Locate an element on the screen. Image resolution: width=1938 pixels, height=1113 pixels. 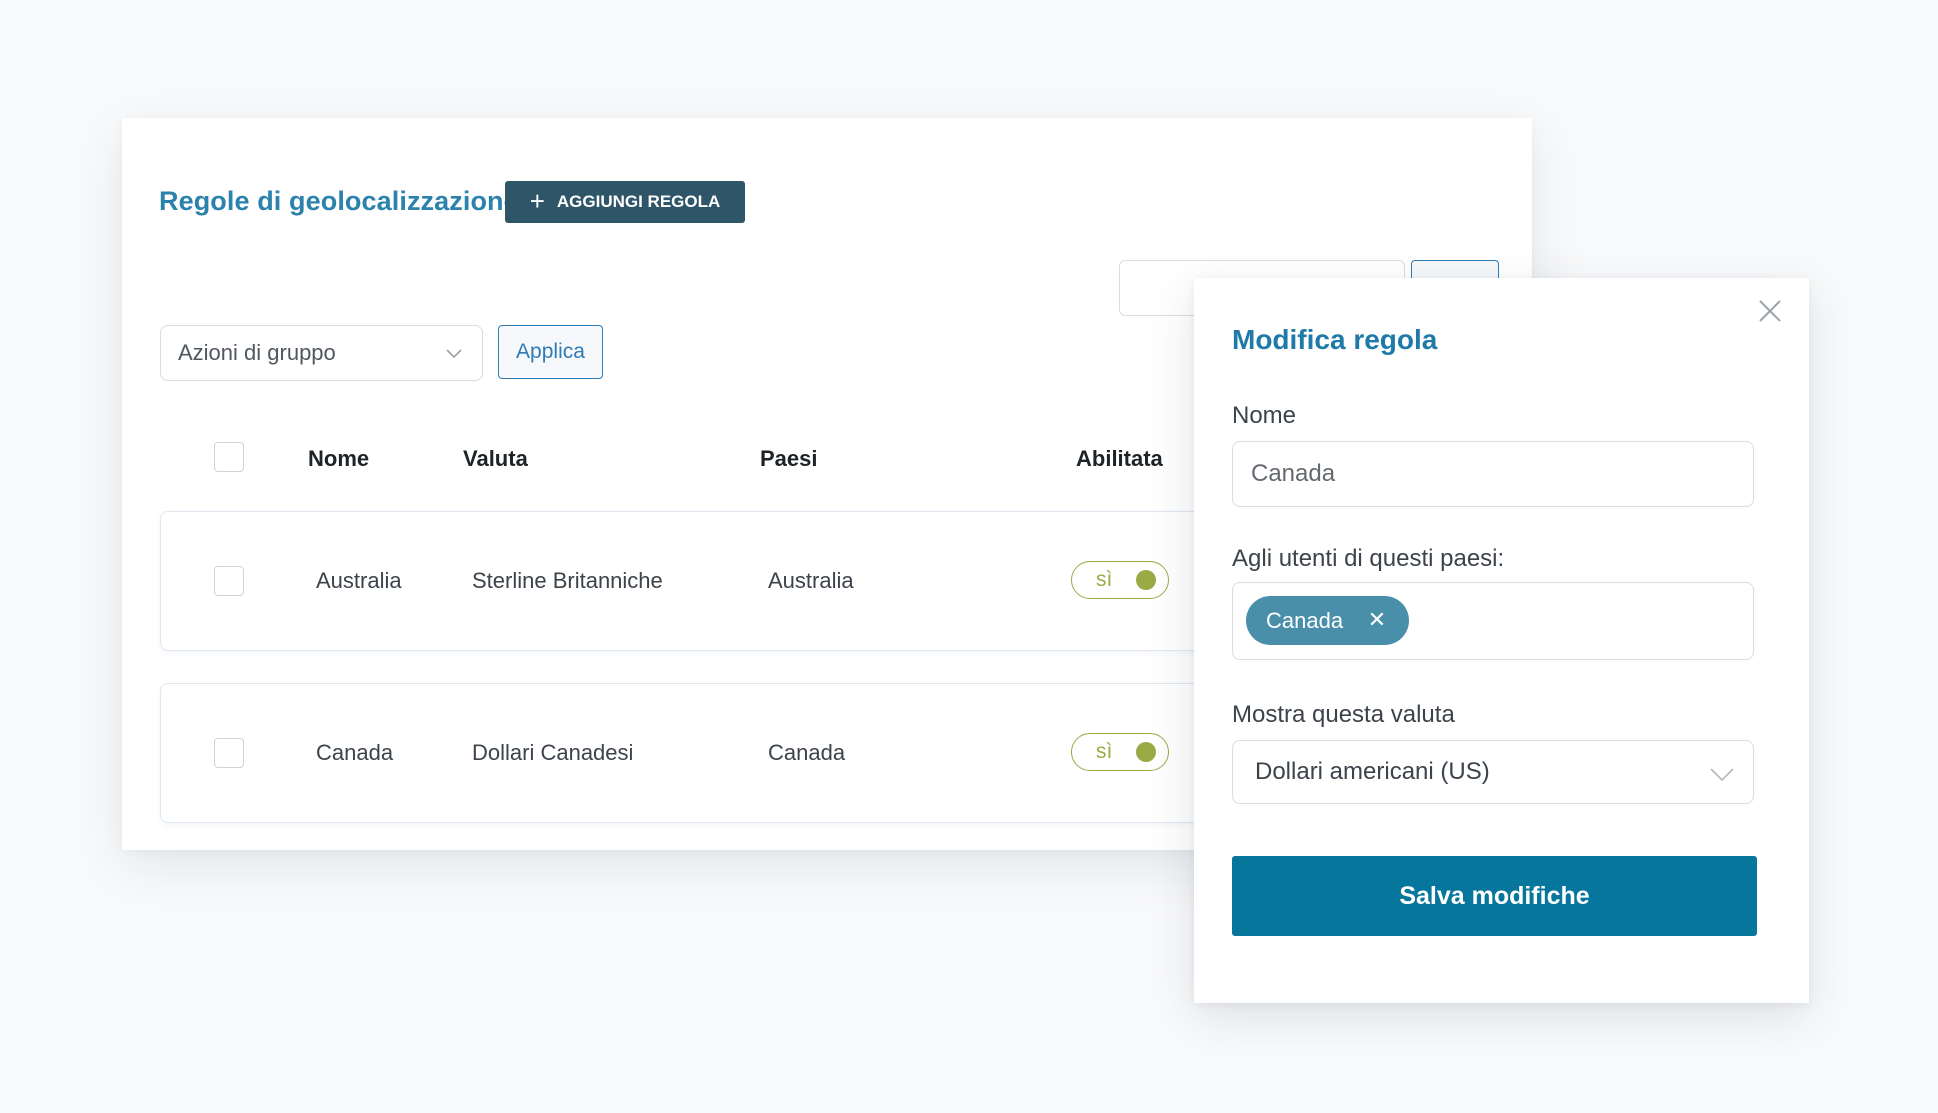
row-countries: Australia is located at coordinates (811, 580).